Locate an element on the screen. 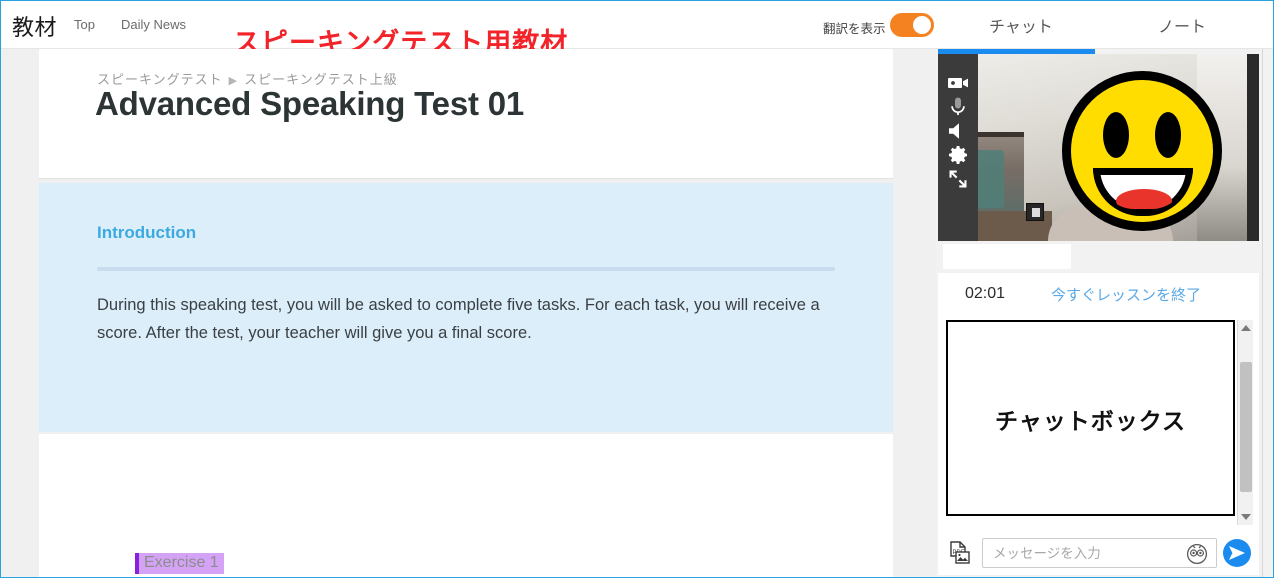 This screenshot has height=578, width=1274. pdf-image-attach-icon: PDF is located at coordinates (961, 554).